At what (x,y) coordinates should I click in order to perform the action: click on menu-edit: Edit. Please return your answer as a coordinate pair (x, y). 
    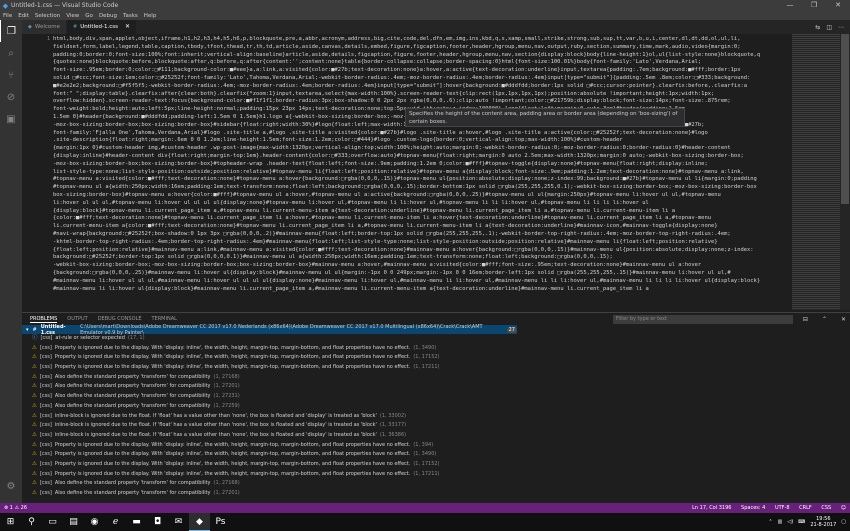
    Looking at the image, I should click on (23, 16).